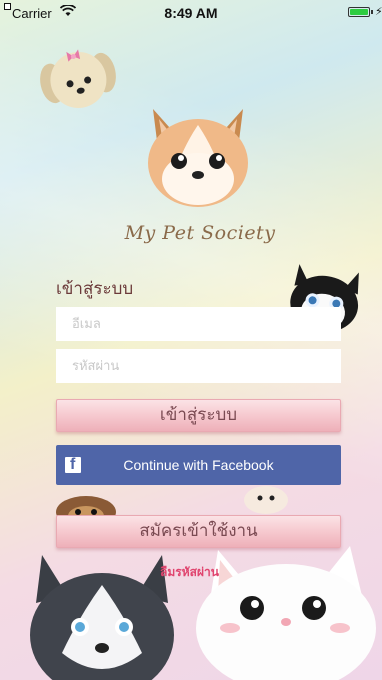 This screenshot has height=680, width=382. I want to click on charging-icon: ⚡, so click(378, 11).